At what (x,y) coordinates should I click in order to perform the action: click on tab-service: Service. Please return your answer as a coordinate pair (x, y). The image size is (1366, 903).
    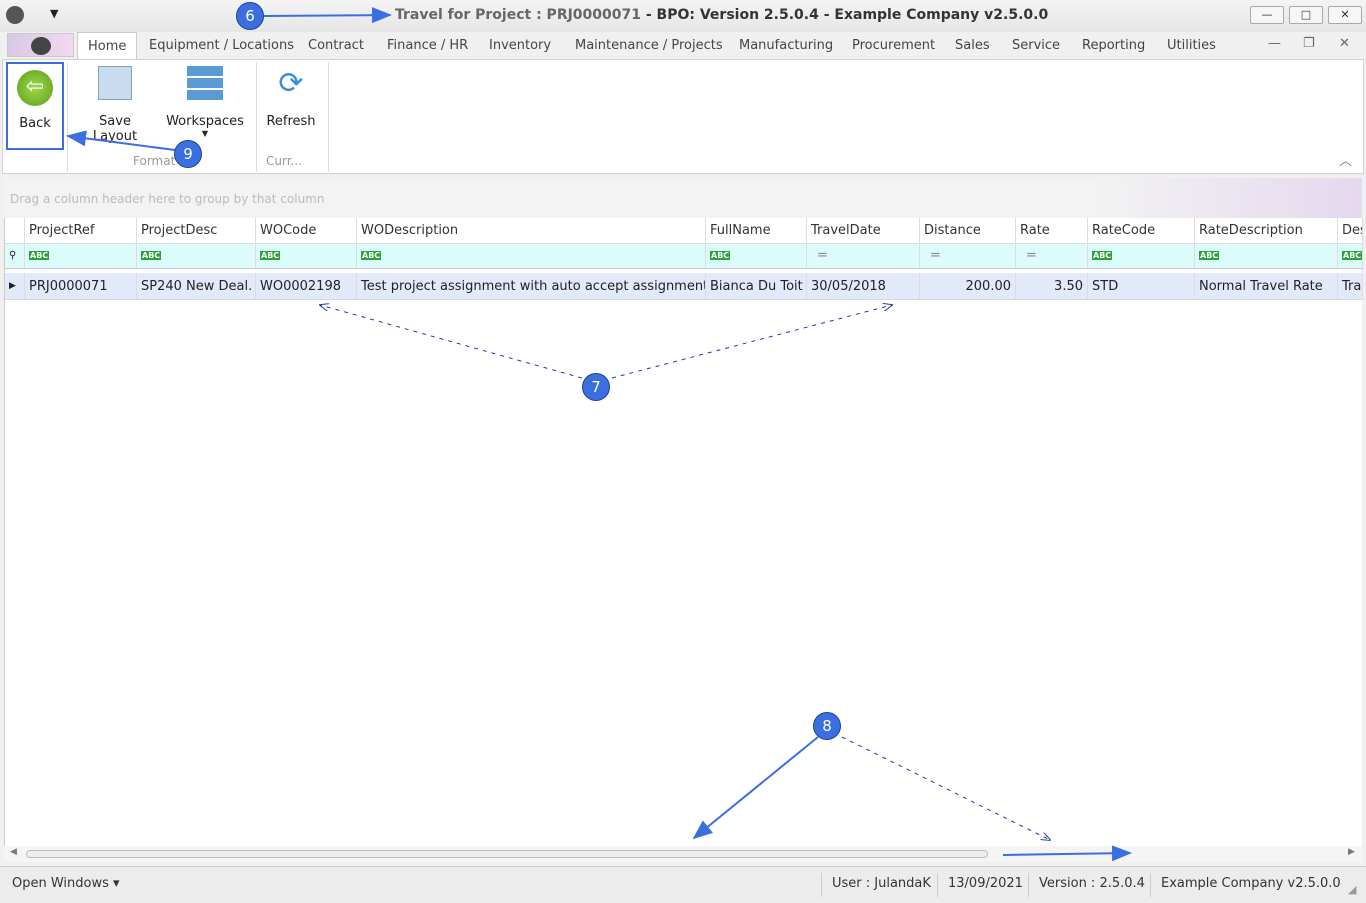
    Looking at the image, I should click on (1036, 45).